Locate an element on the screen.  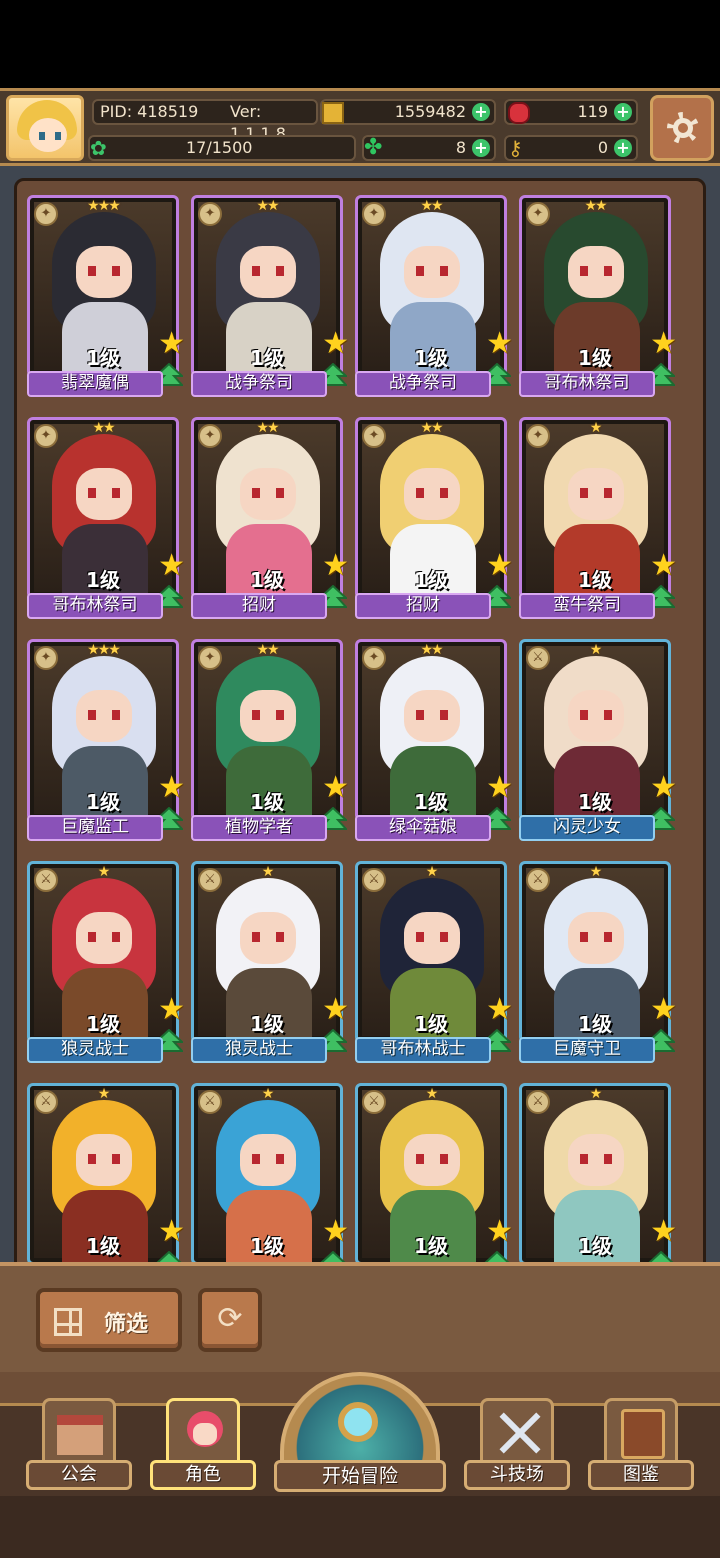
nav-arena: 斗技场 is located at coordinates (517, 1446).